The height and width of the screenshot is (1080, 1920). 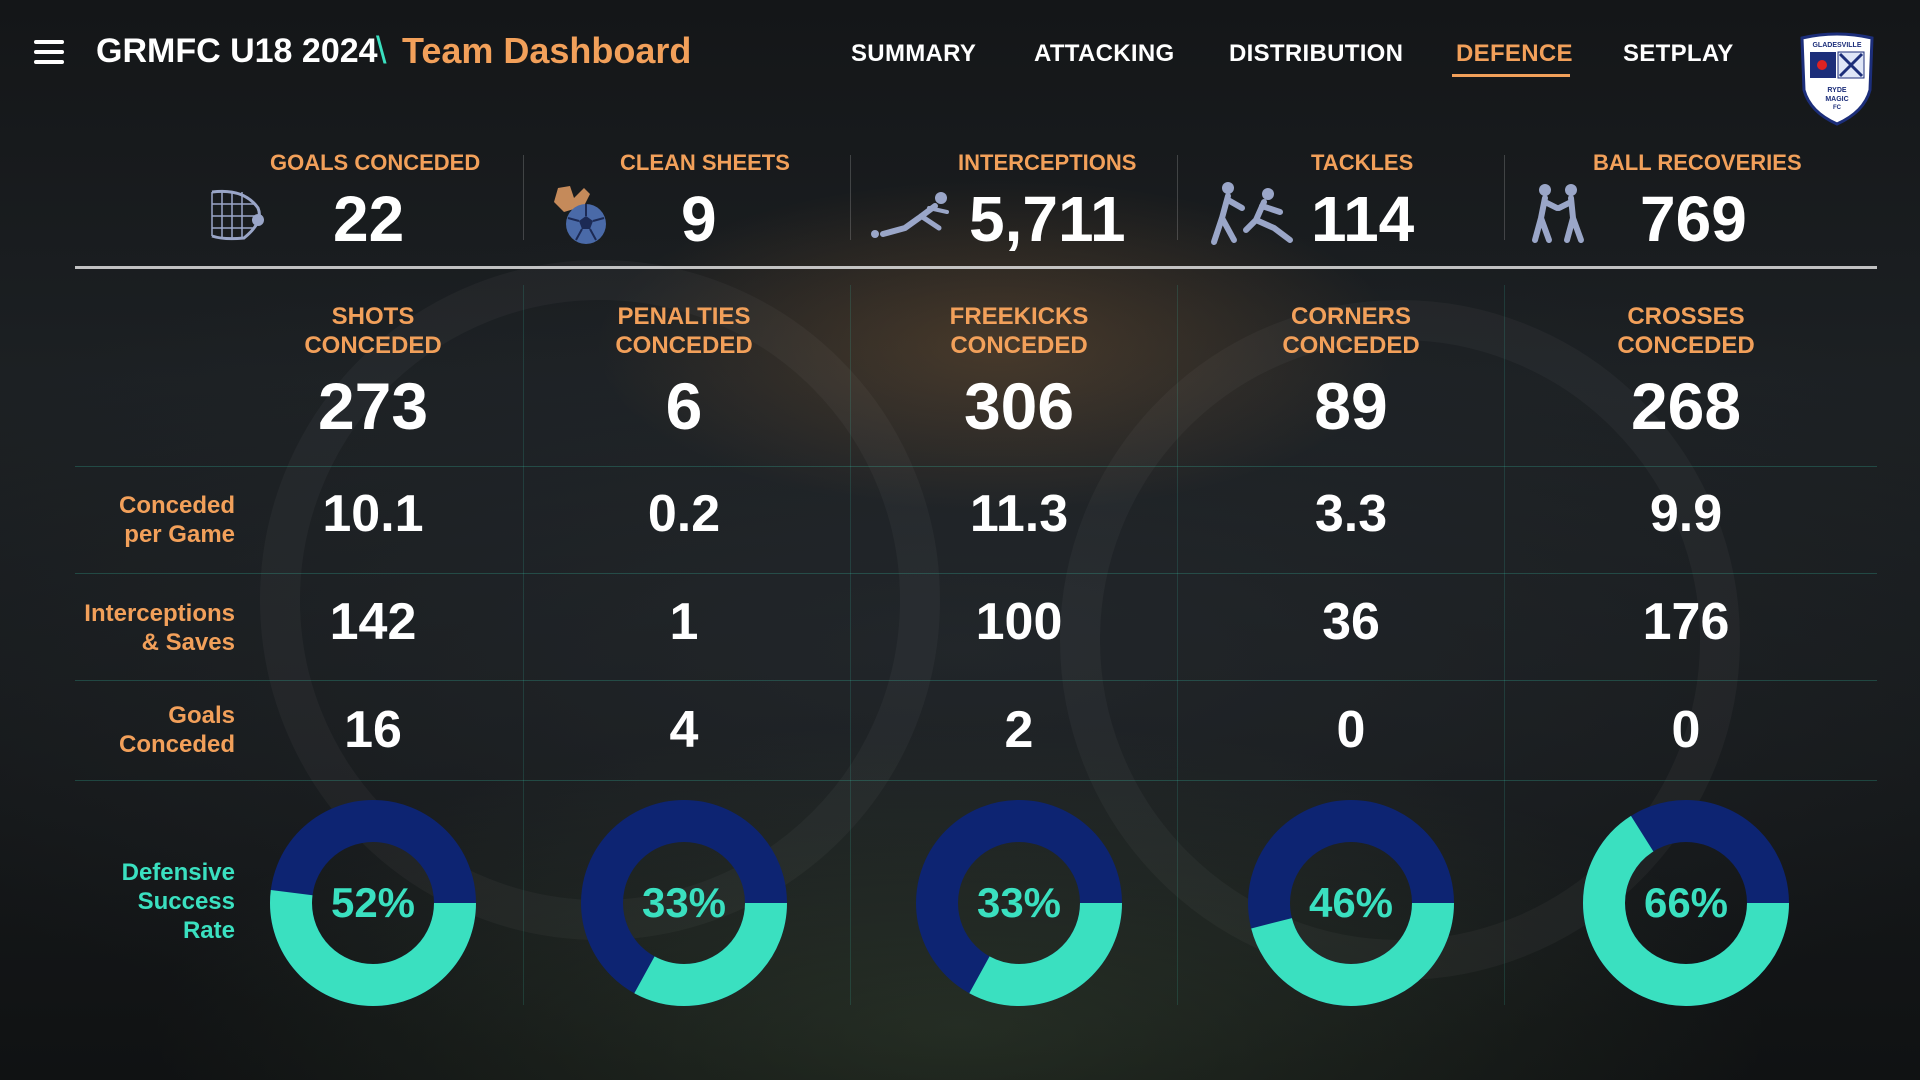 I want to click on kpi-value: 9, so click(x=699, y=219).